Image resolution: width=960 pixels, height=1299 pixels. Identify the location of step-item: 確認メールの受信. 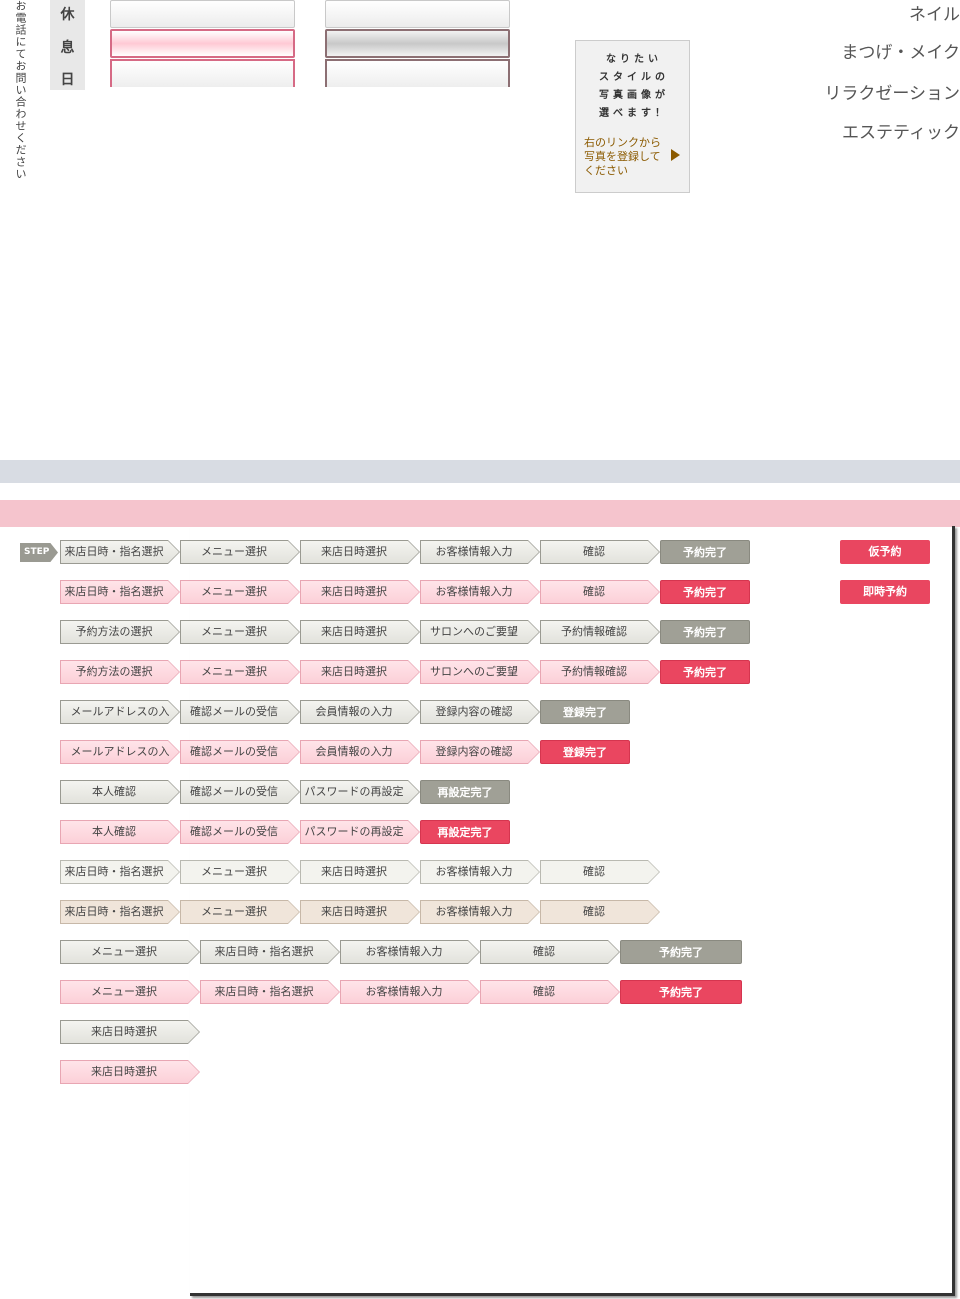
(240, 832).